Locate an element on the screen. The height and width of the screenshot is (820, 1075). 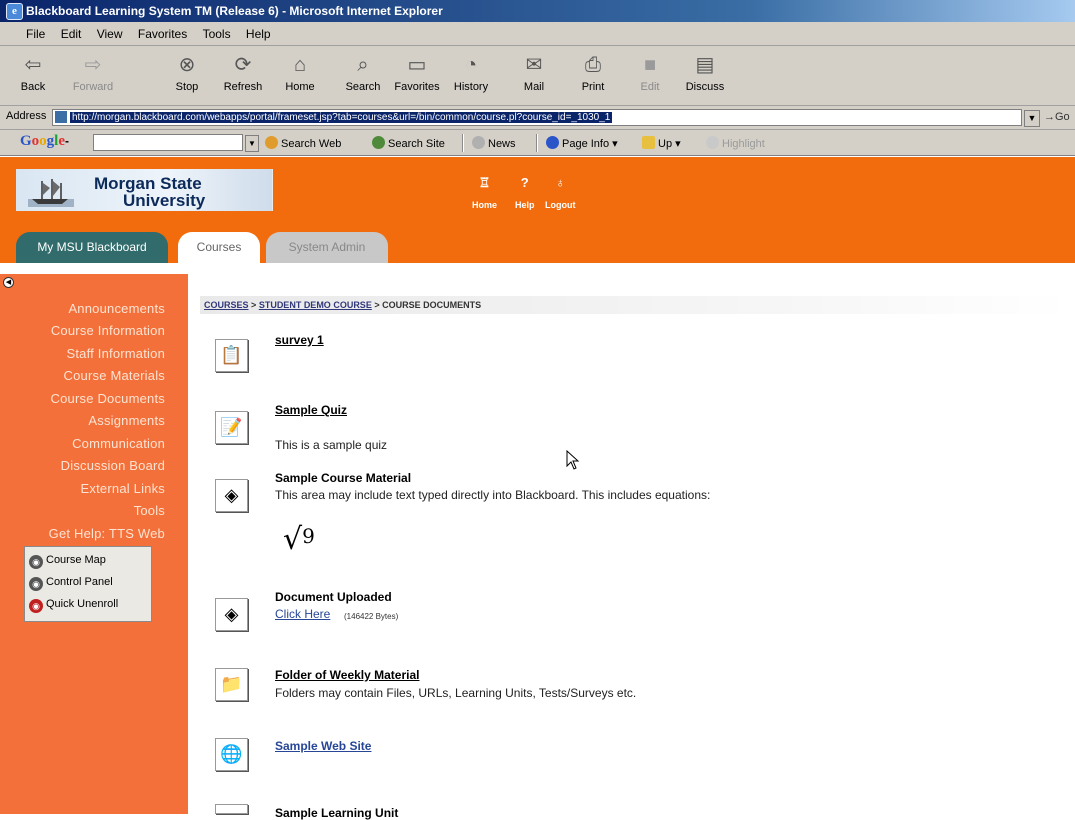
print-button: ⎙ Print is located at coordinates (593, 72).